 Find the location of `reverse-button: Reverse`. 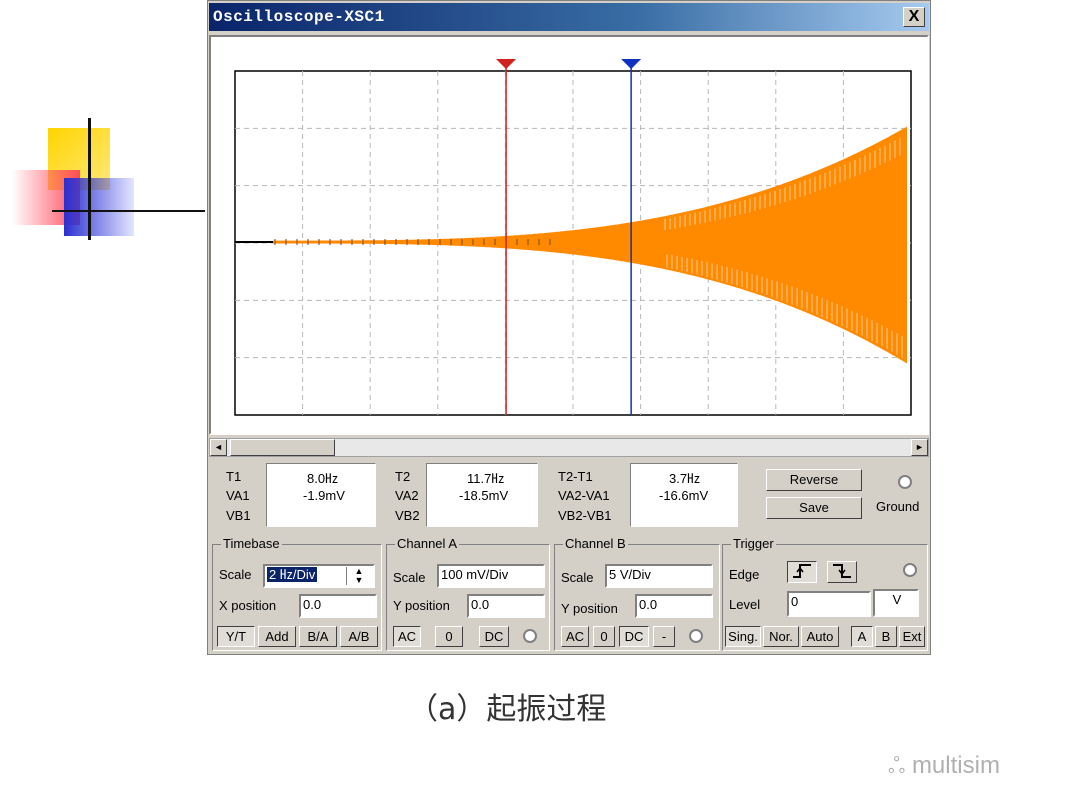

reverse-button: Reverse is located at coordinates (814, 480).